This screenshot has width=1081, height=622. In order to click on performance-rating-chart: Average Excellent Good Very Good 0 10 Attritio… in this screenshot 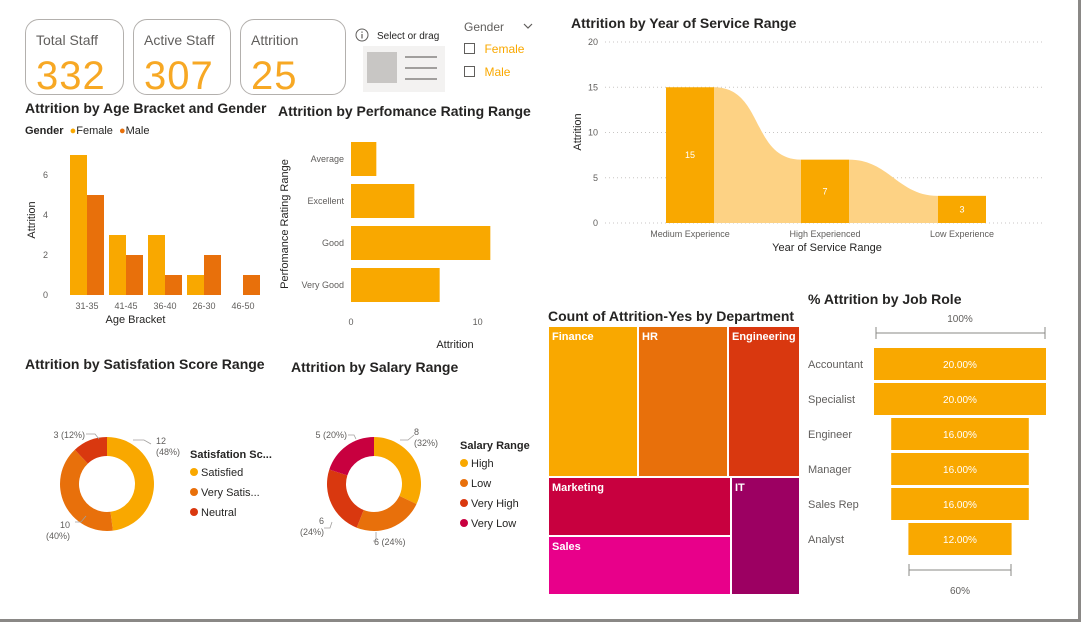, I will do `click(385, 246)`.